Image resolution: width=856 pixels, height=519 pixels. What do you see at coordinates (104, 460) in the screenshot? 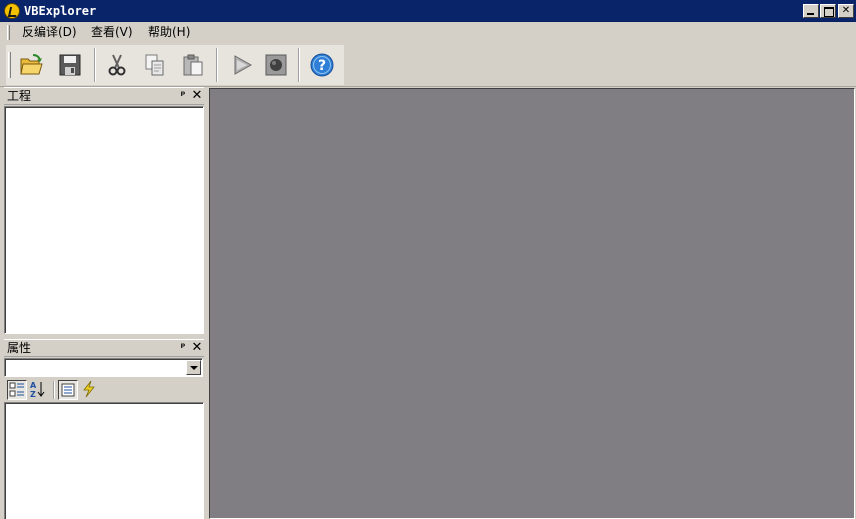
I see `properties-grid` at bounding box center [104, 460].